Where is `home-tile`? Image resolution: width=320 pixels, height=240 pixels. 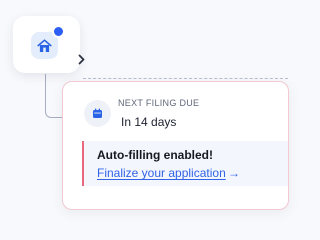
home-tile is located at coordinates (49, 44).